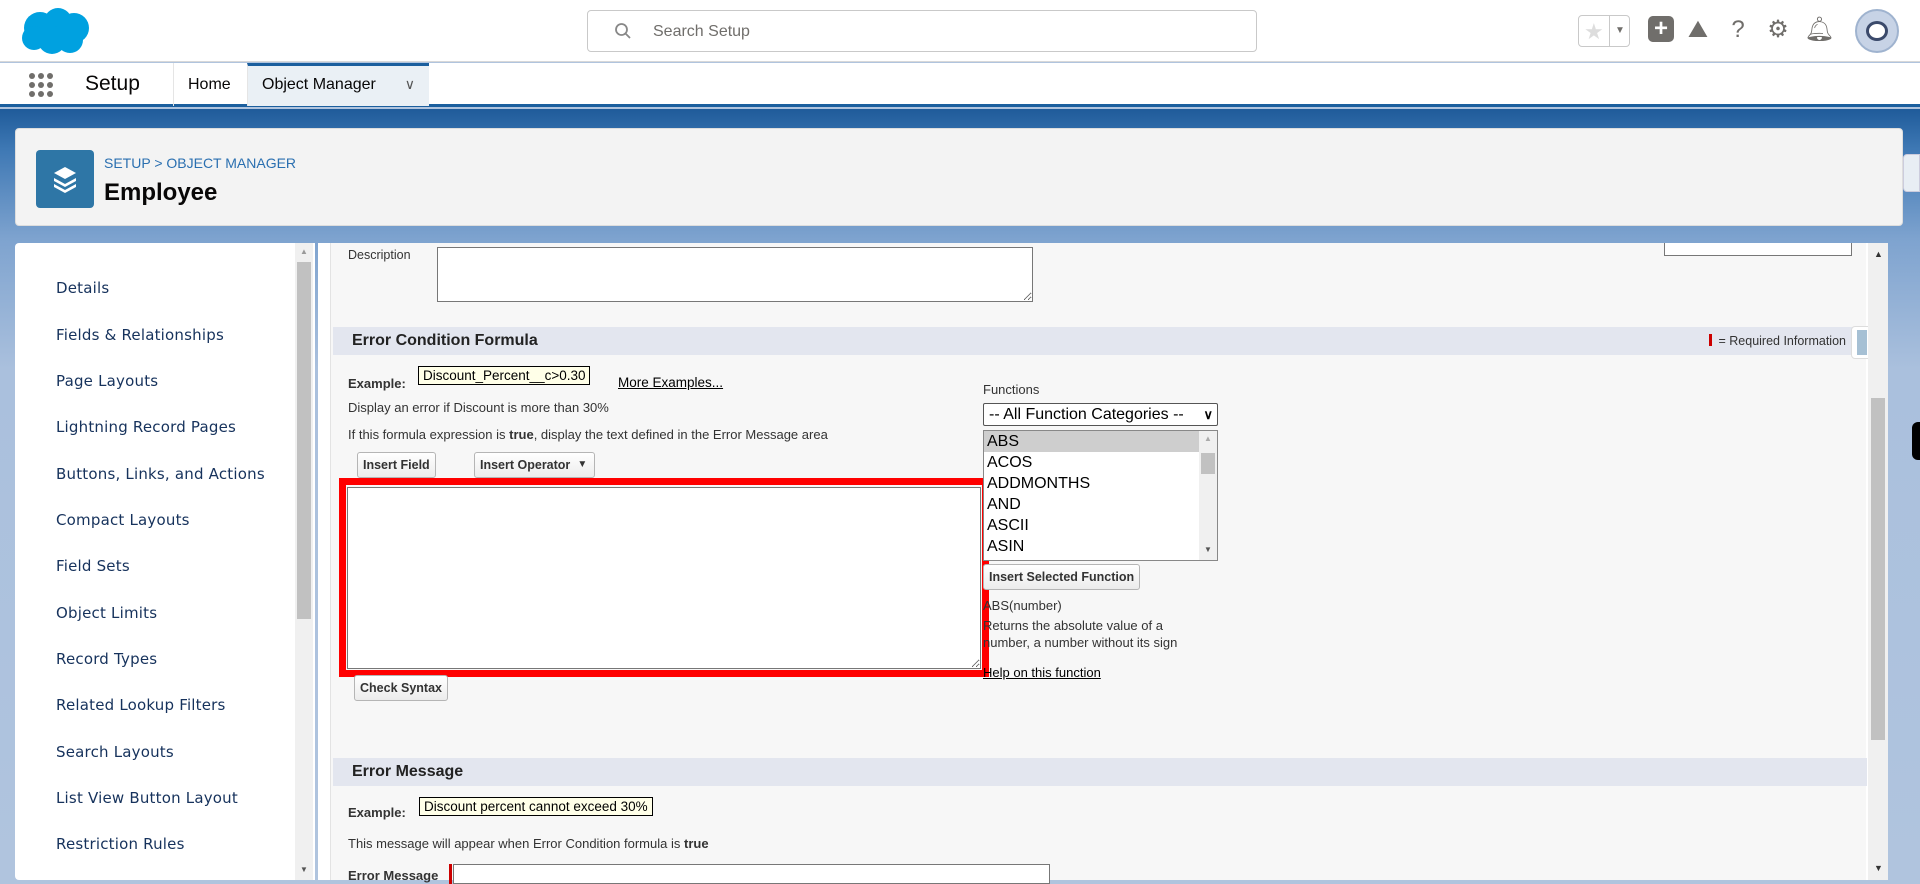  I want to click on section-header-error-message: Error Message, so click(1100, 772).